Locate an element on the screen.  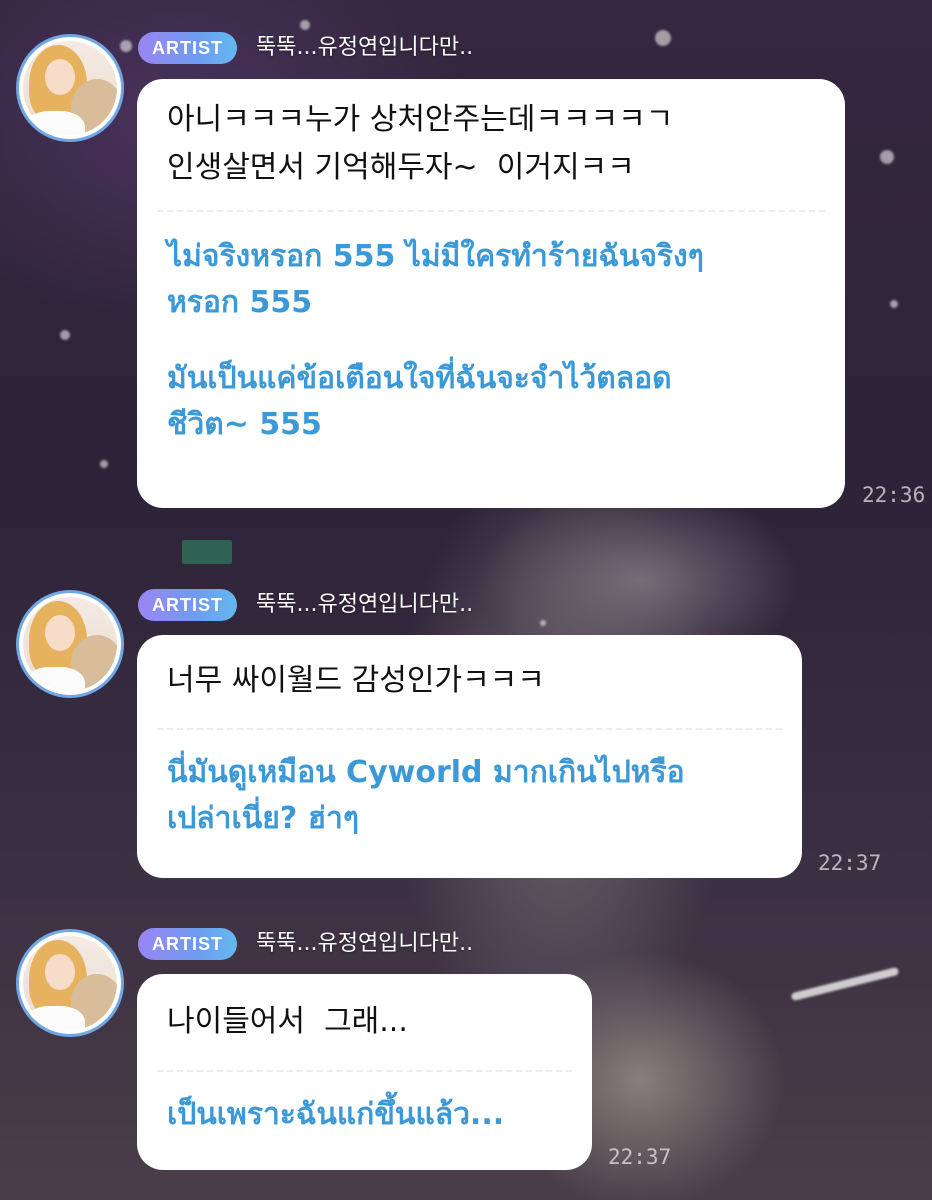
light-beam is located at coordinates (845, 984).